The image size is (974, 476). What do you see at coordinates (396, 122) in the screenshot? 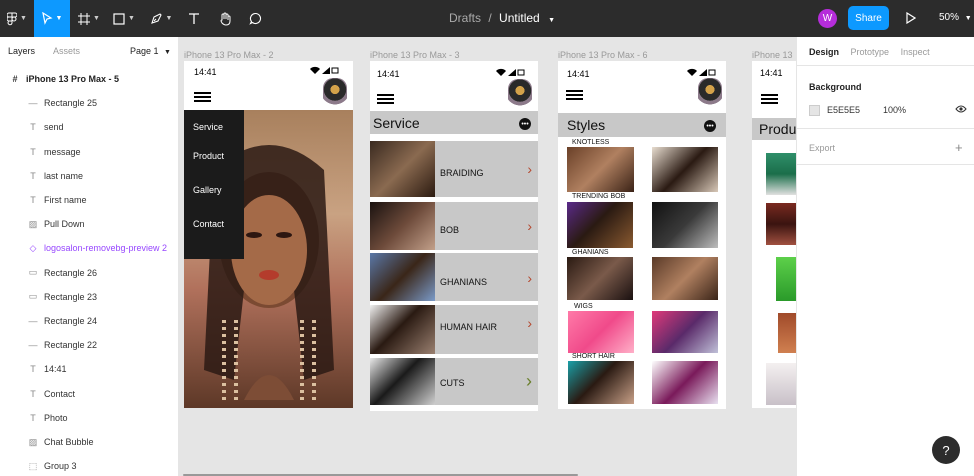
I see `section-title: Service` at bounding box center [396, 122].